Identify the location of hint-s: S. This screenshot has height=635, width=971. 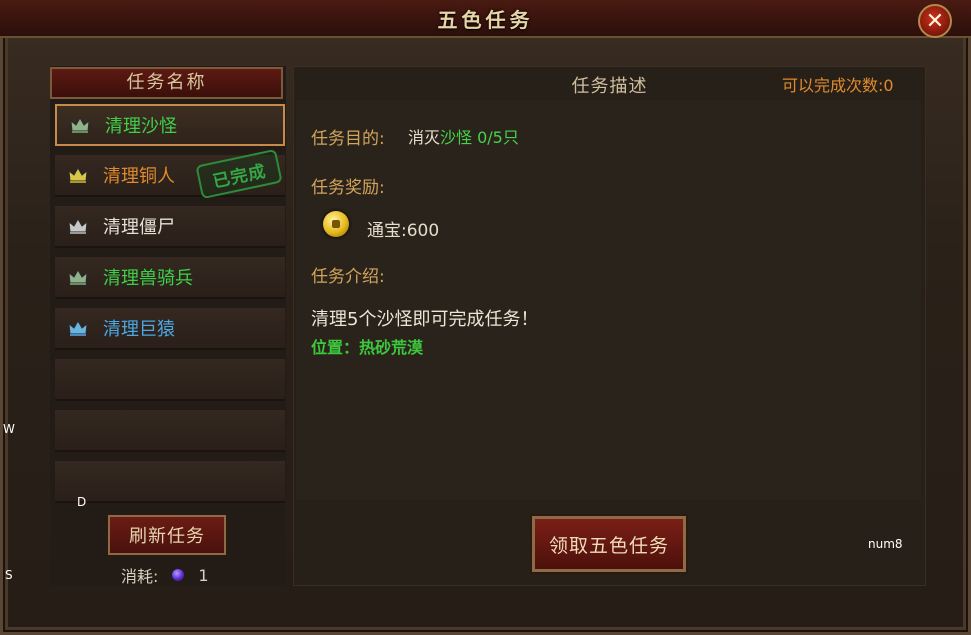
(9, 575).